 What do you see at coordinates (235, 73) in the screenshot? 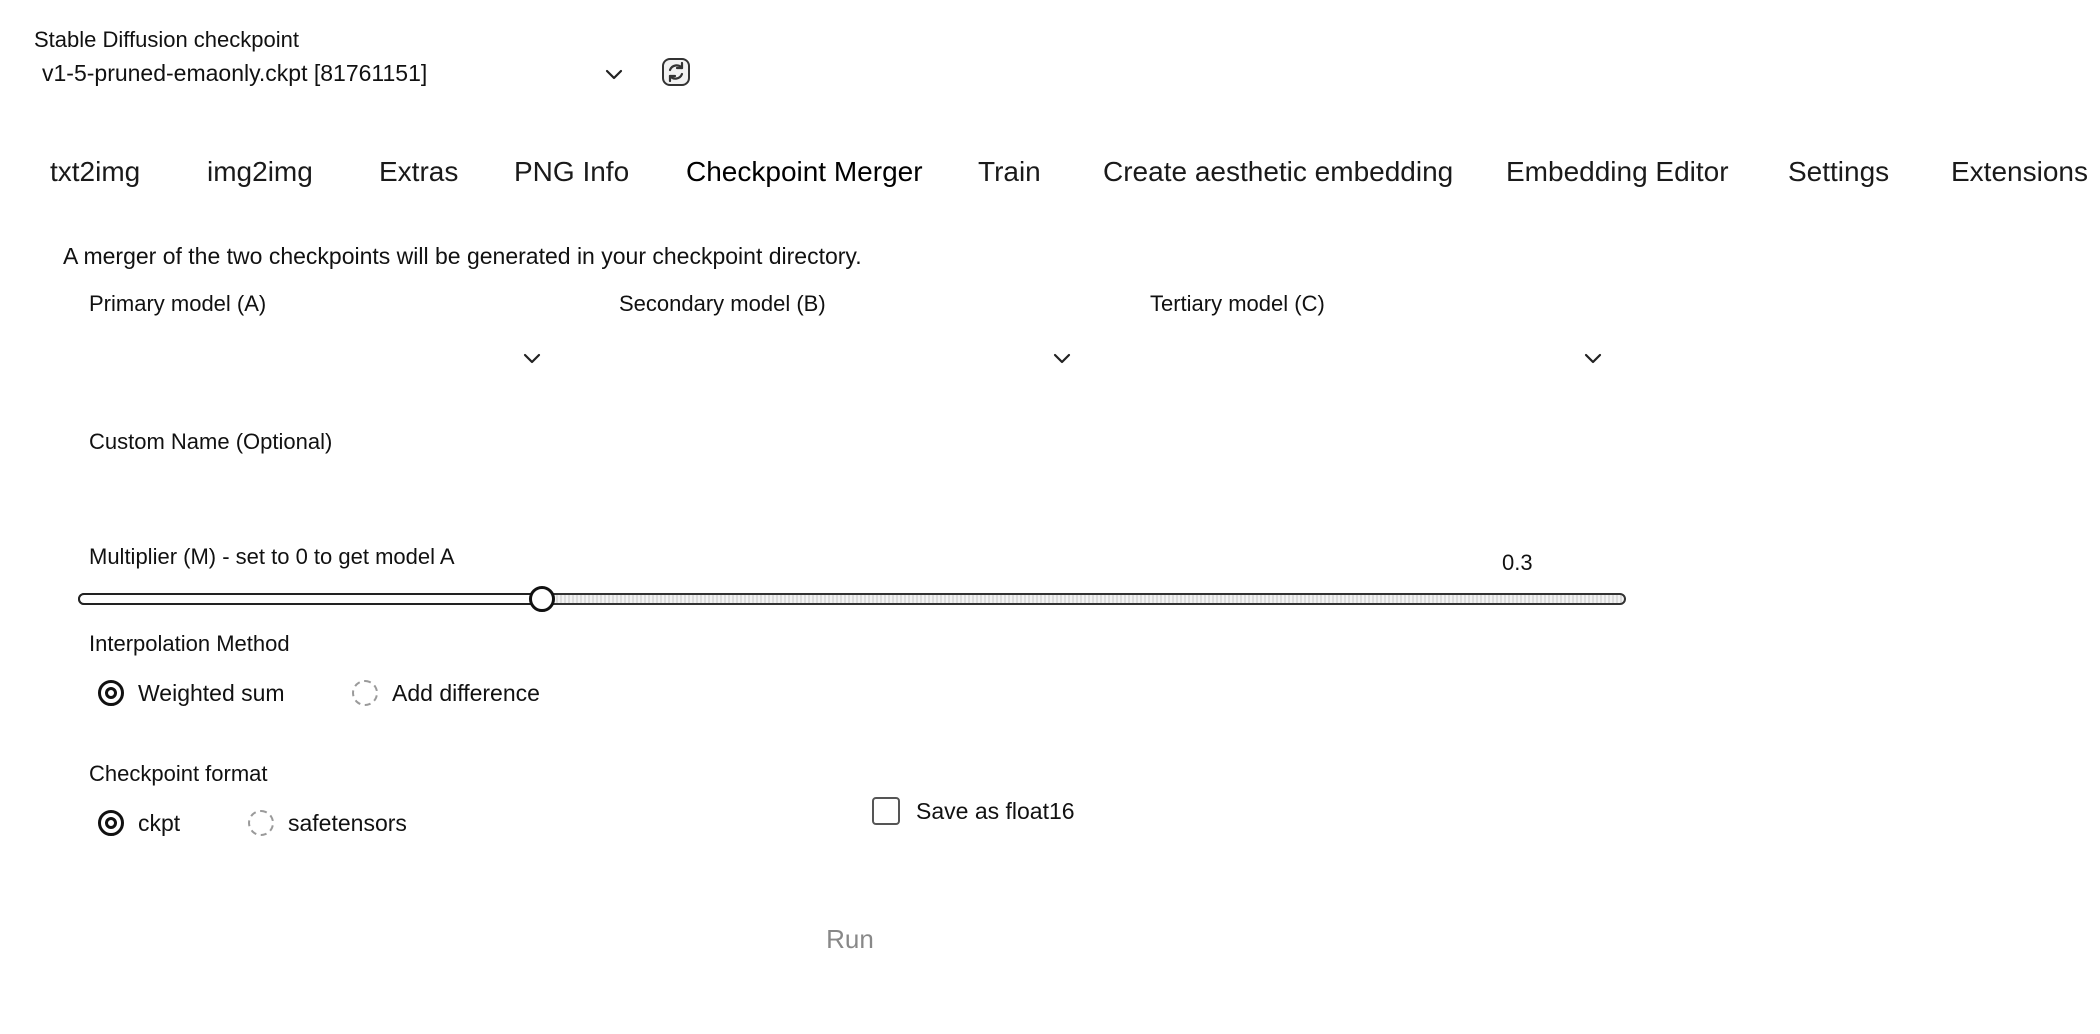
I see `checkpoint-selected-value: v1-5-pruned-emaonly.ckpt [81761151]` at bounding box center [235, 73].